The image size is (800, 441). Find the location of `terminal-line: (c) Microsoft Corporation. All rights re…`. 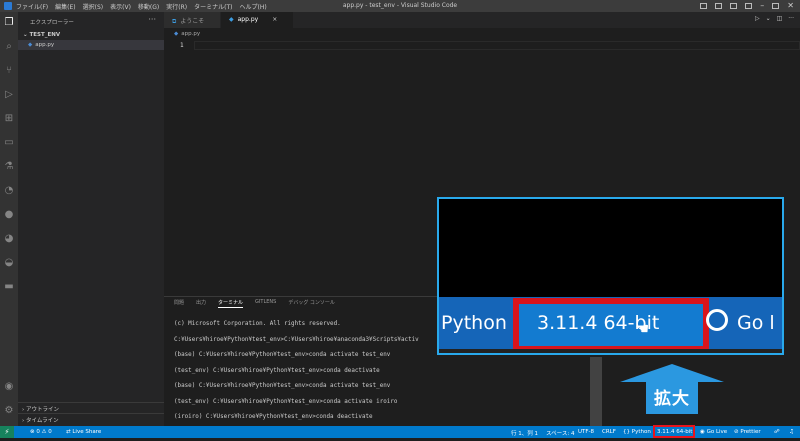

terminal-line: (c) Microsoft Corporation. All rights re… is located at coordinates (296, 325).